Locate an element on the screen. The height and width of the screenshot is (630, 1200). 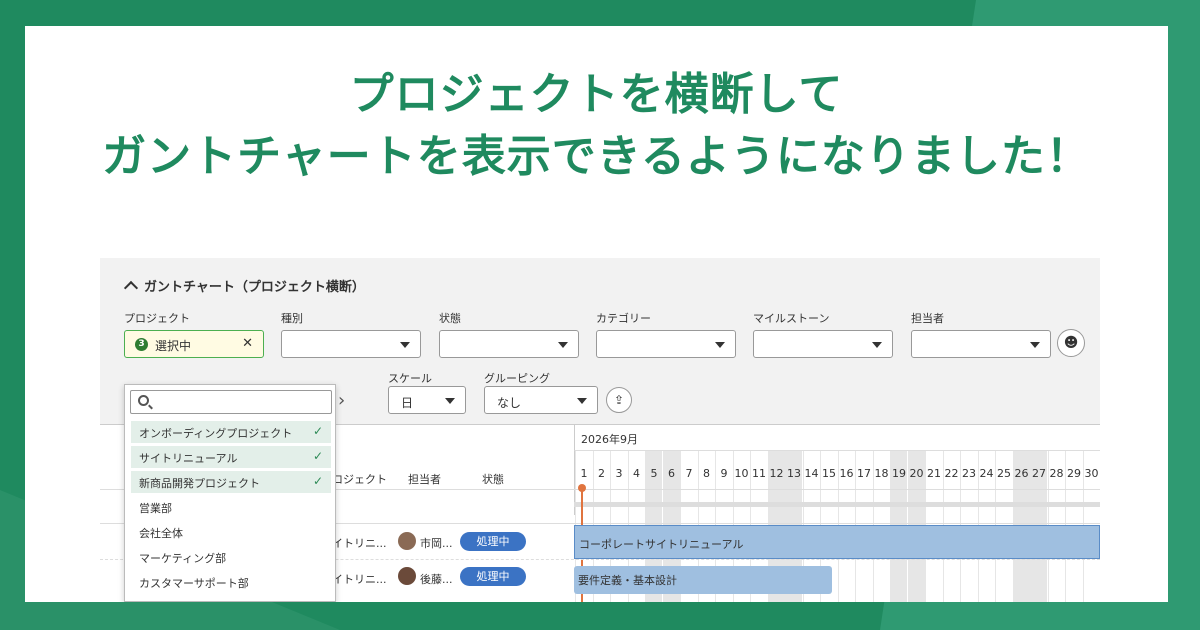
dropdown-option: 営業部 is located at coordinates (231, 507).